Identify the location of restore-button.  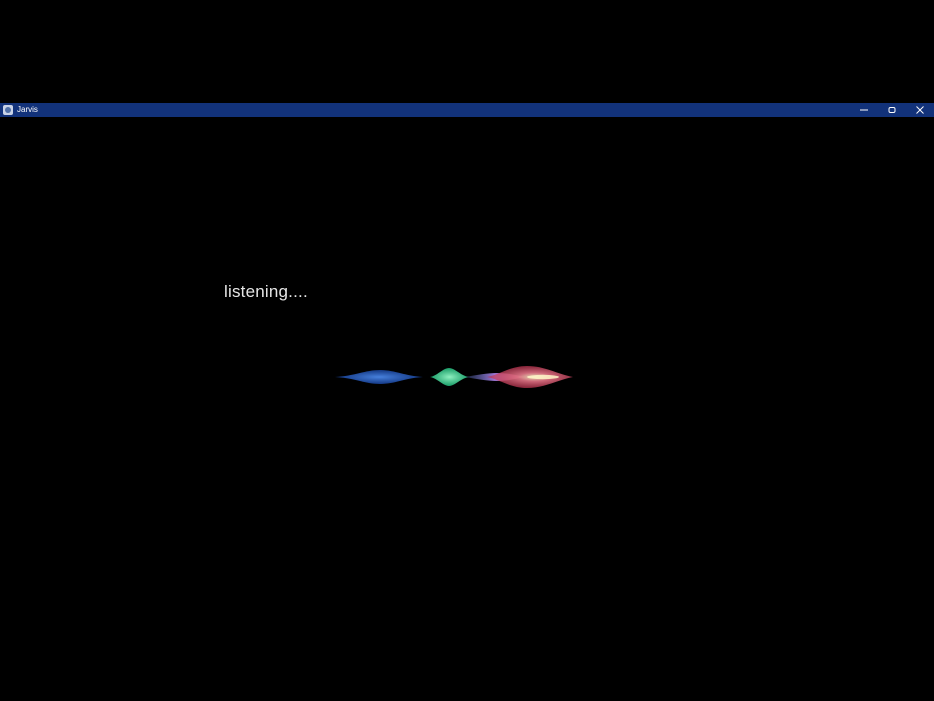
(892, 110).